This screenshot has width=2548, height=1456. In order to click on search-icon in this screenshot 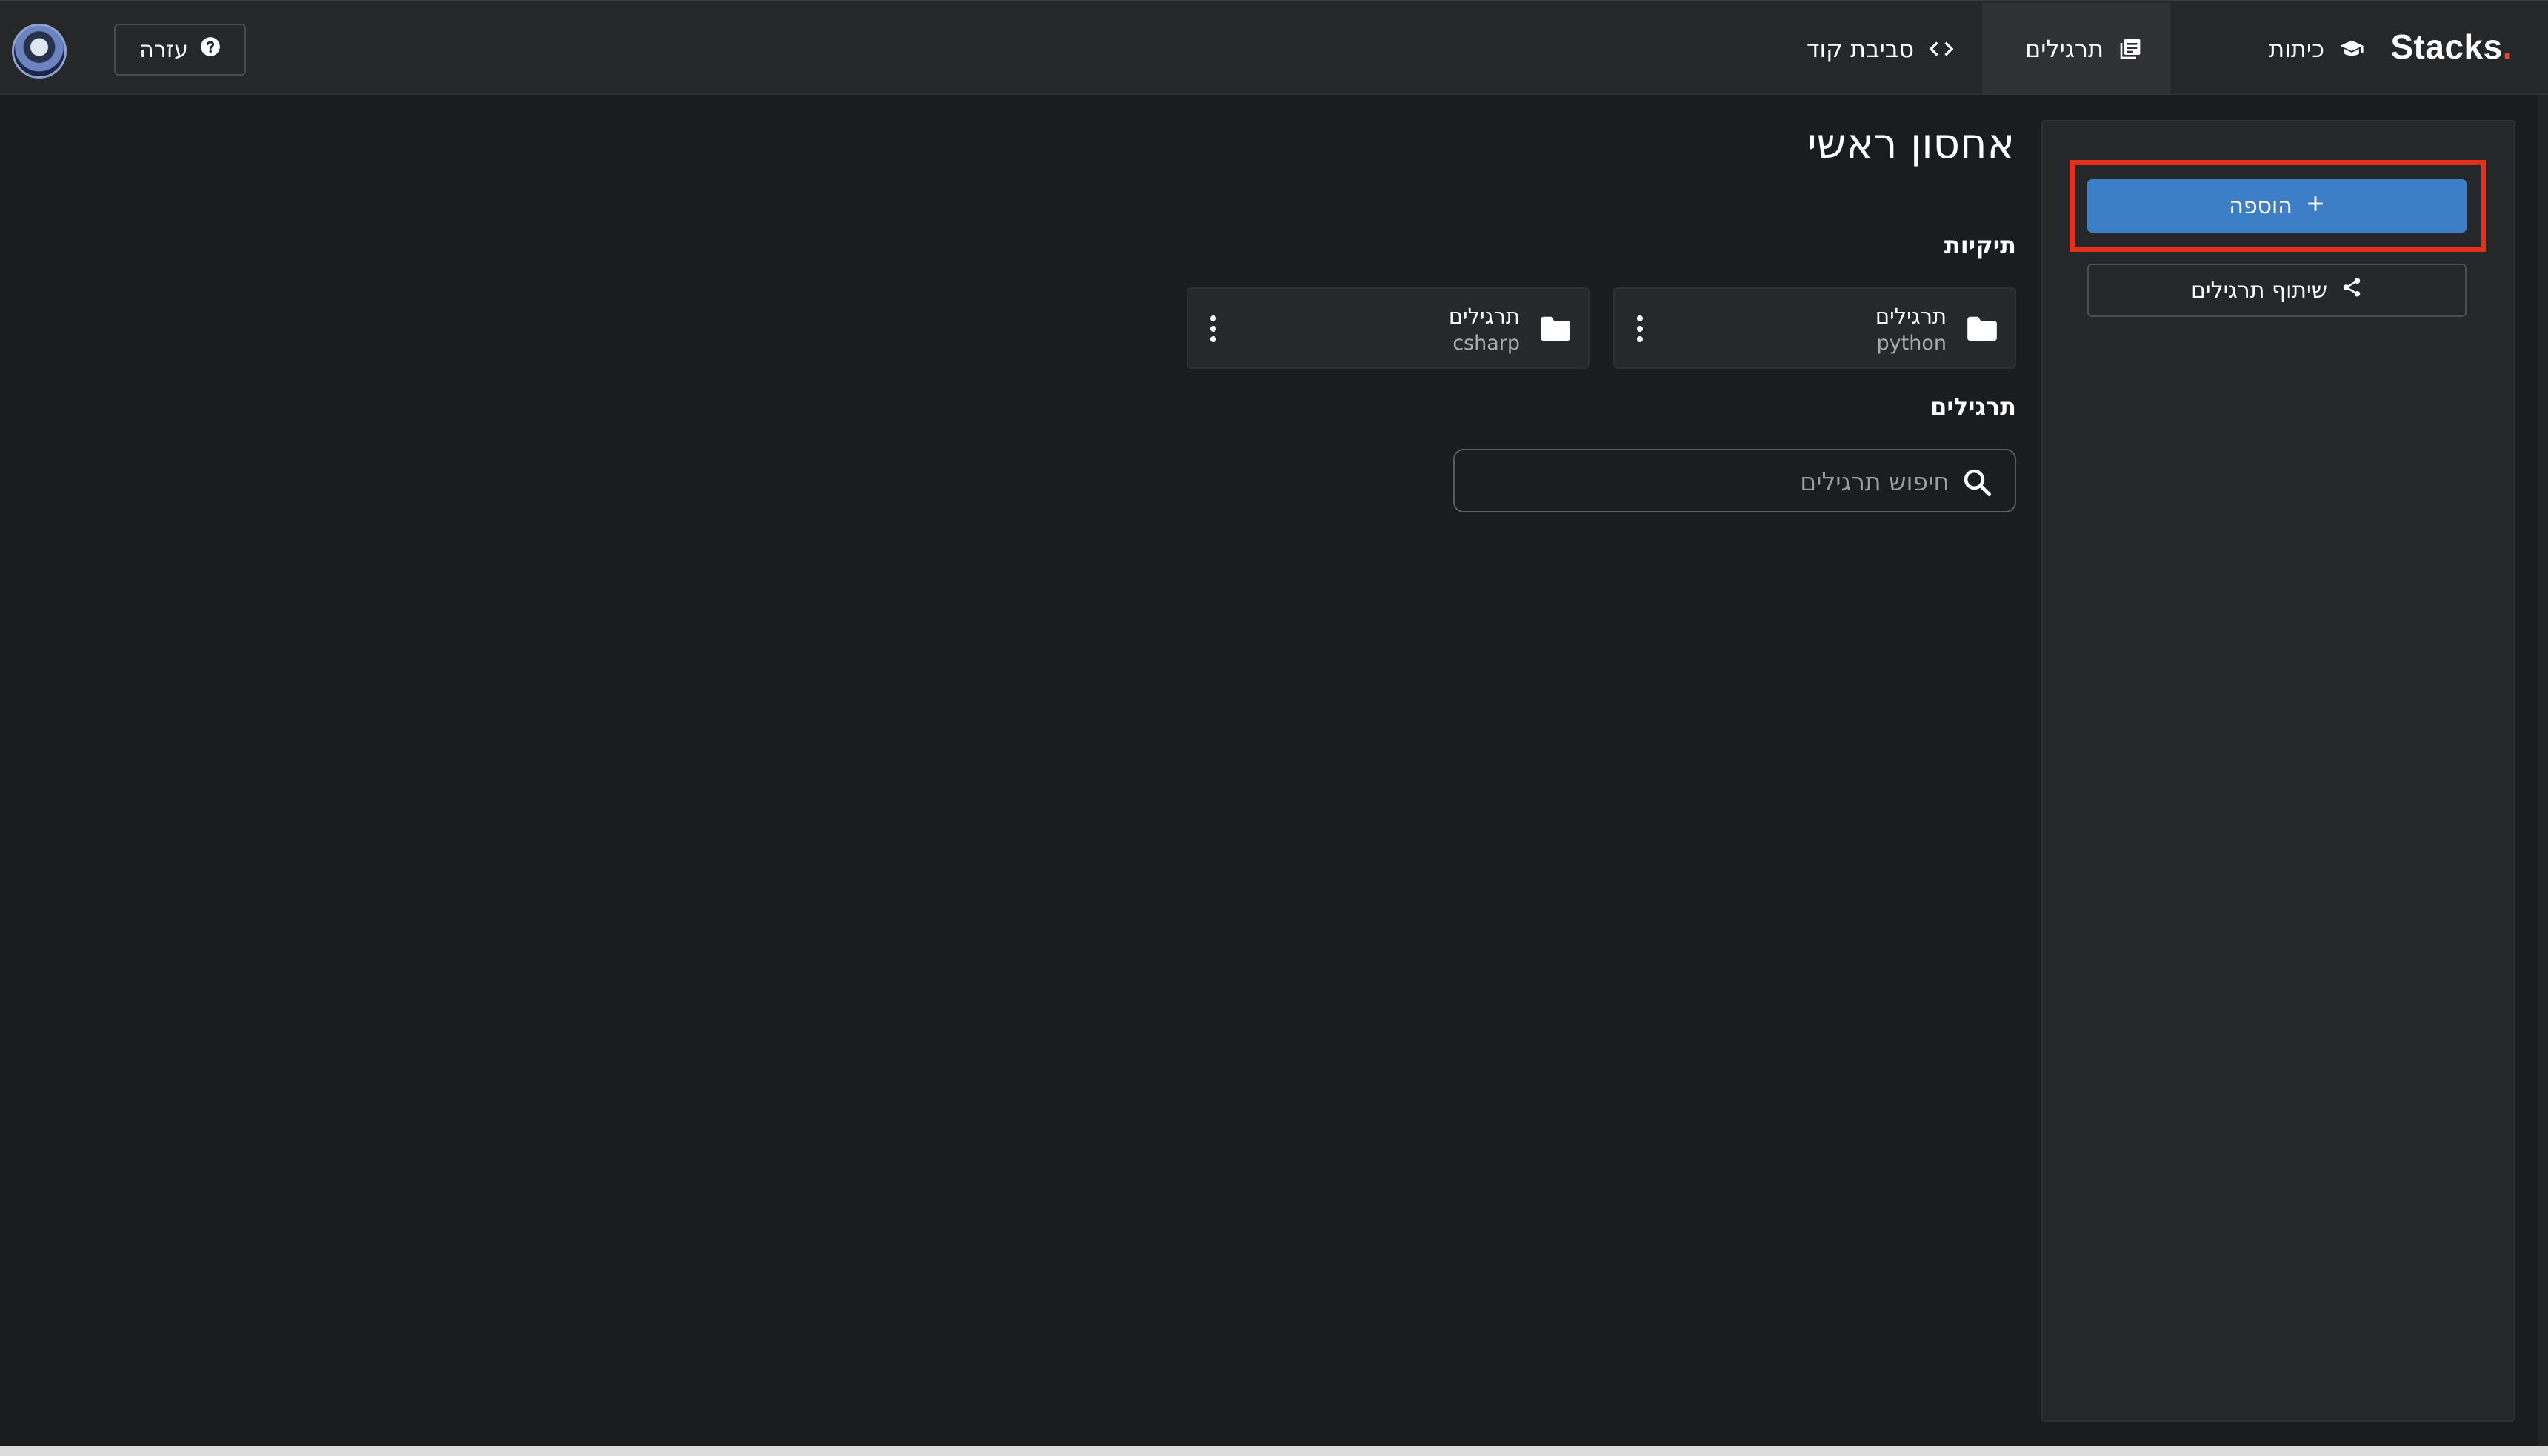, I will do `click(1976, 484)`.